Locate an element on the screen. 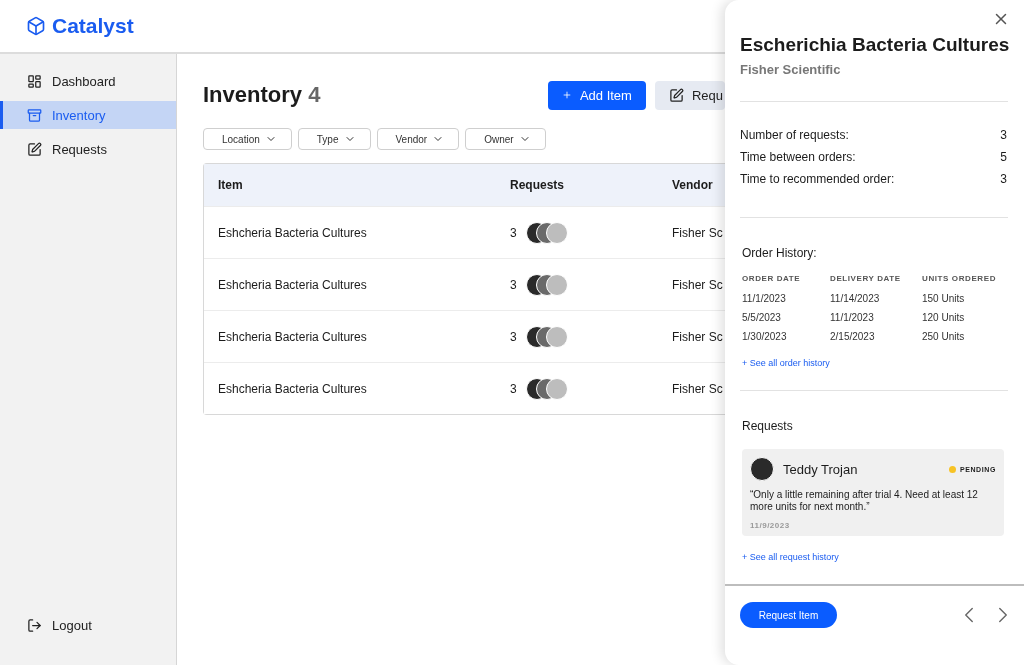  table-cell-text: 2/15/2023 is located at coordinates (853, 336).